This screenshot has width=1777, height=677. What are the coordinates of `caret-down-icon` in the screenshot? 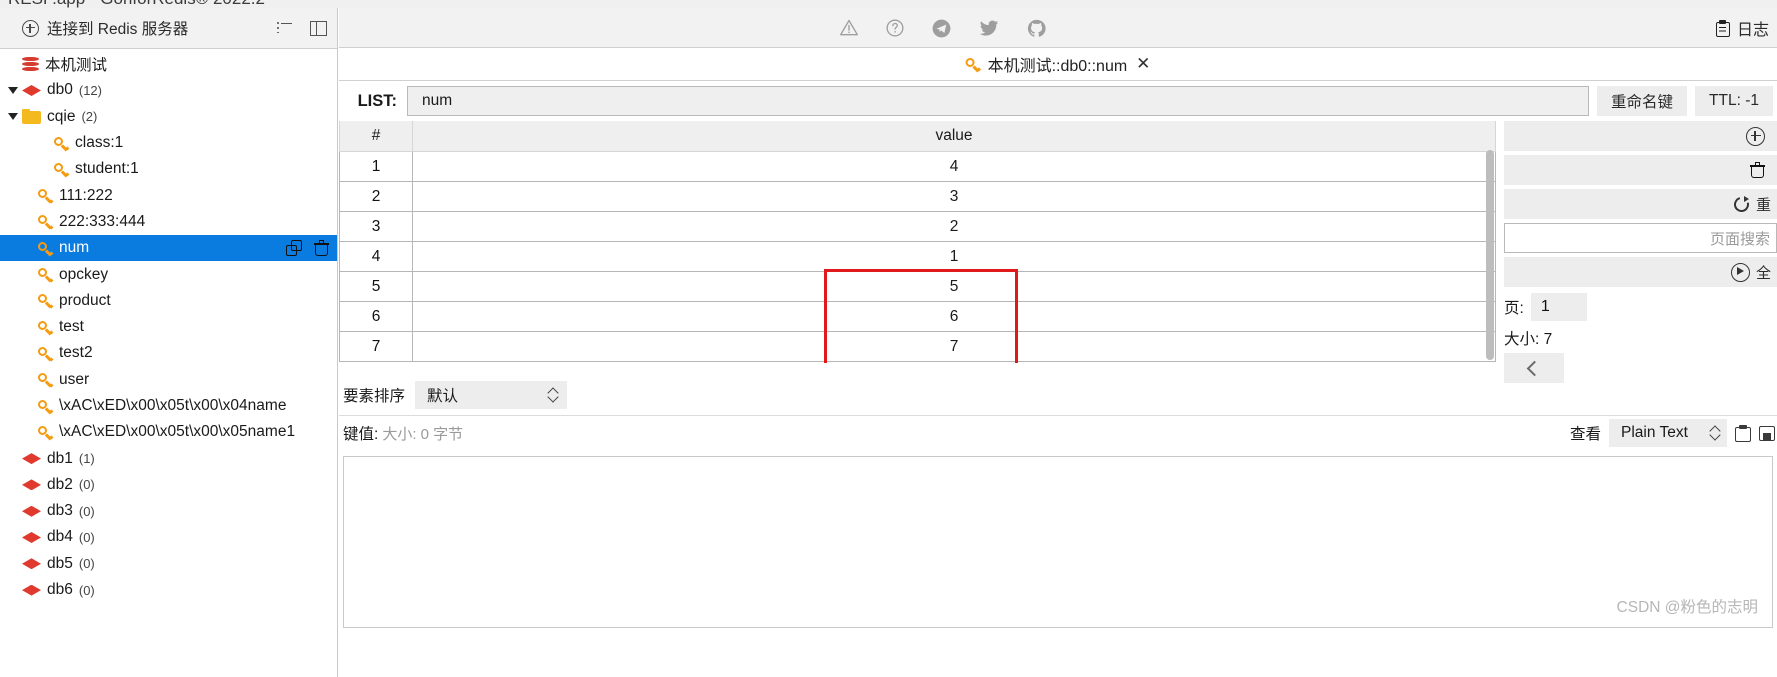 It's located at (13, 90).